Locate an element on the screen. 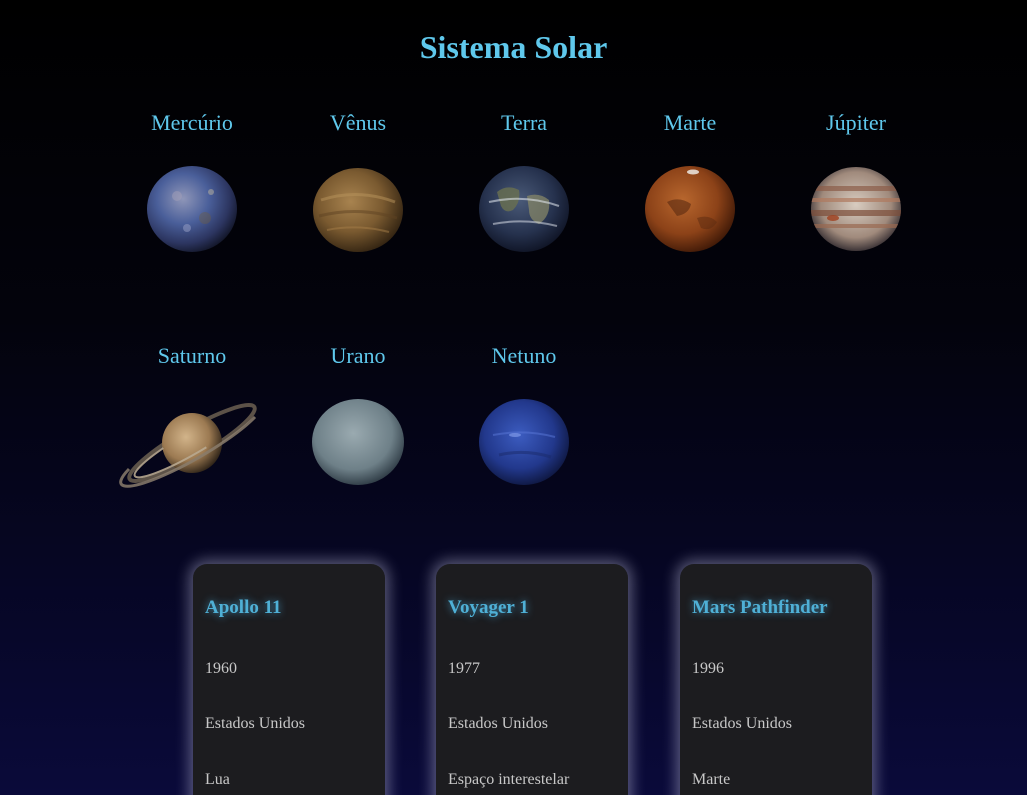 The image size is (1027, 795). planet-name: Netuno is located at coordinates (524, 355).